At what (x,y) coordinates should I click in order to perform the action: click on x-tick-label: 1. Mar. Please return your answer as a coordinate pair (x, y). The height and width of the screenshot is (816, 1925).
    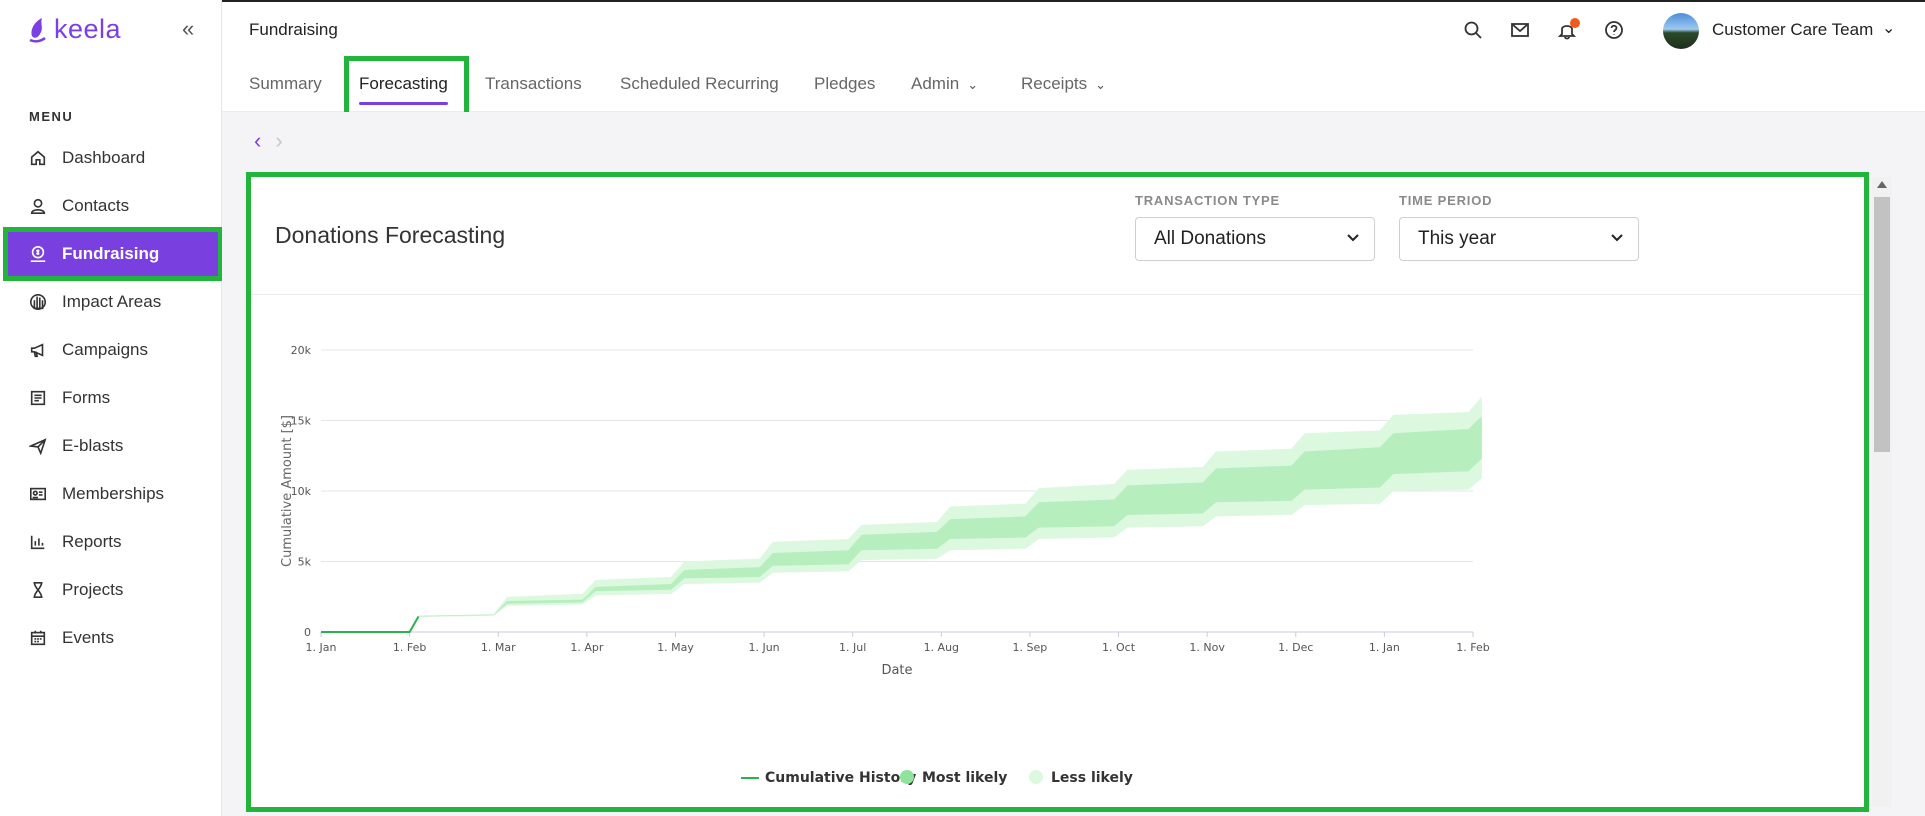
    Looking at the image, I should click on (498, 647).